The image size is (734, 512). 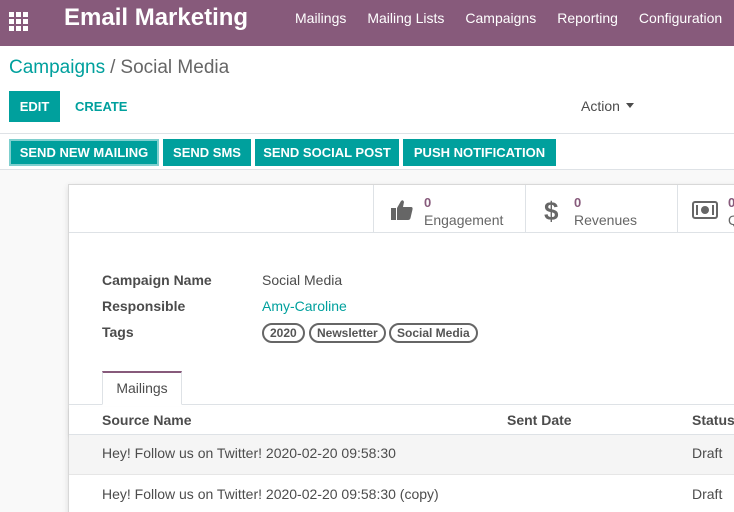 I want to click on breadcrumb-current: Social Media, so click(x=175, y=67).